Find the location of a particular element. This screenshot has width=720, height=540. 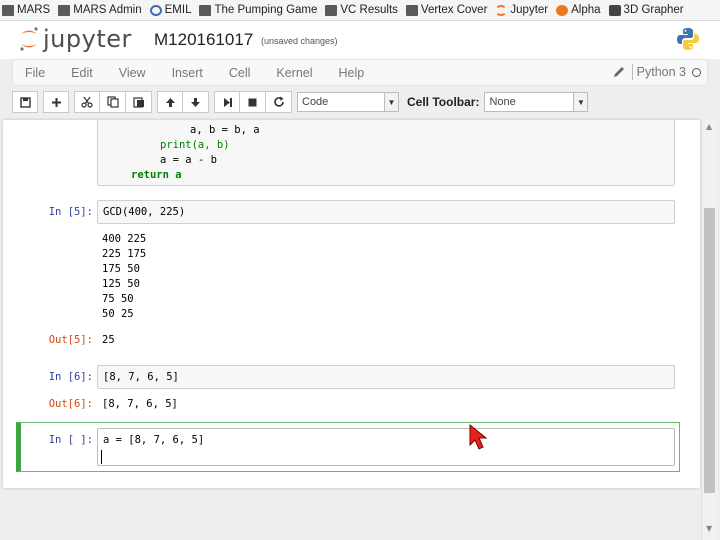

jupyter-icon is located at coordinates (501, 10).